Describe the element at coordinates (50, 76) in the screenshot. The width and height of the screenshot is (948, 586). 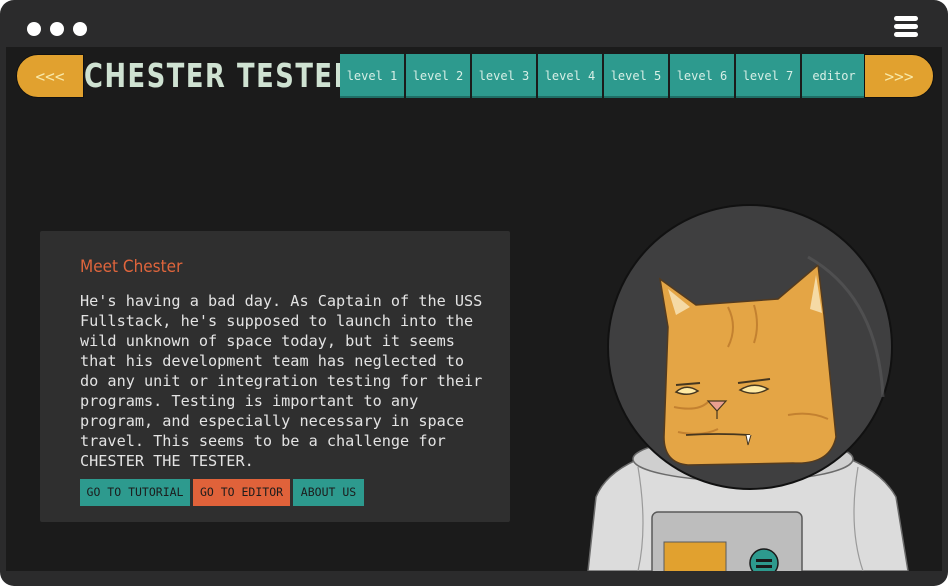
I see `previous-level-button: <<<` at that location.